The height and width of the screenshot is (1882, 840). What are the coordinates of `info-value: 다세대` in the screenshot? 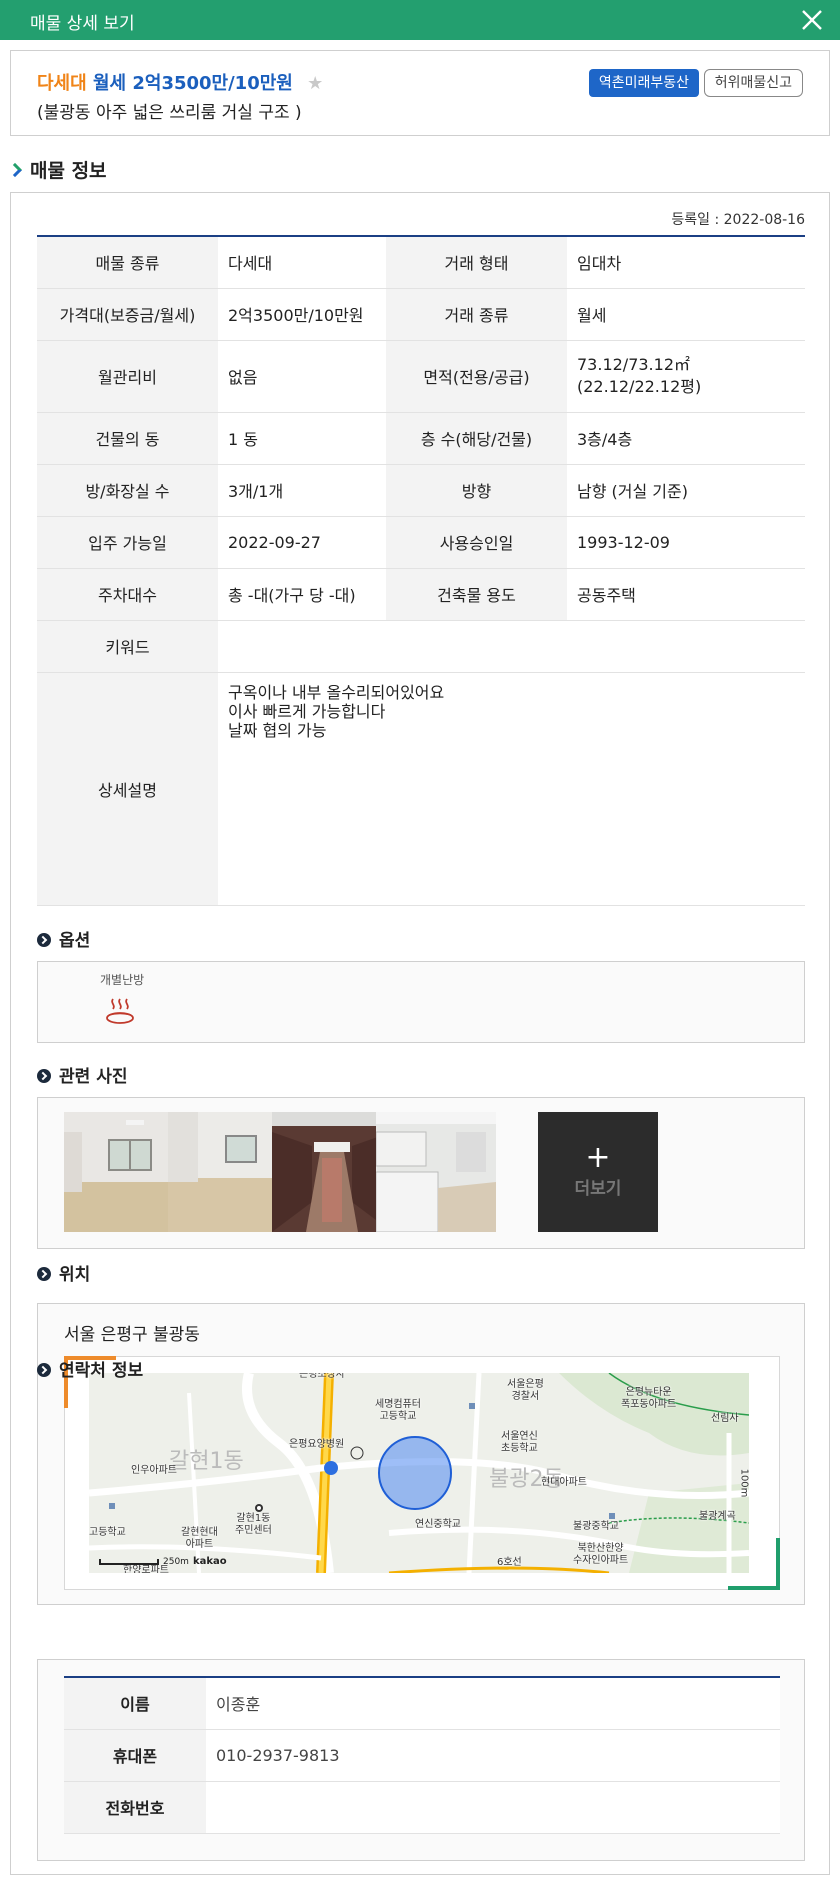 It's located at (302, 262).